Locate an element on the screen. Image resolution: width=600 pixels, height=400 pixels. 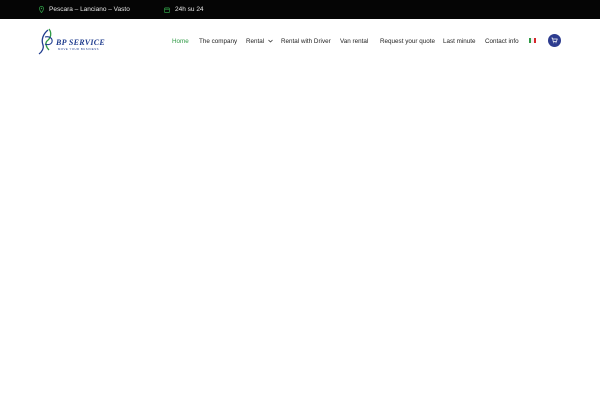
cart-button is located at coordinates (554, 40).